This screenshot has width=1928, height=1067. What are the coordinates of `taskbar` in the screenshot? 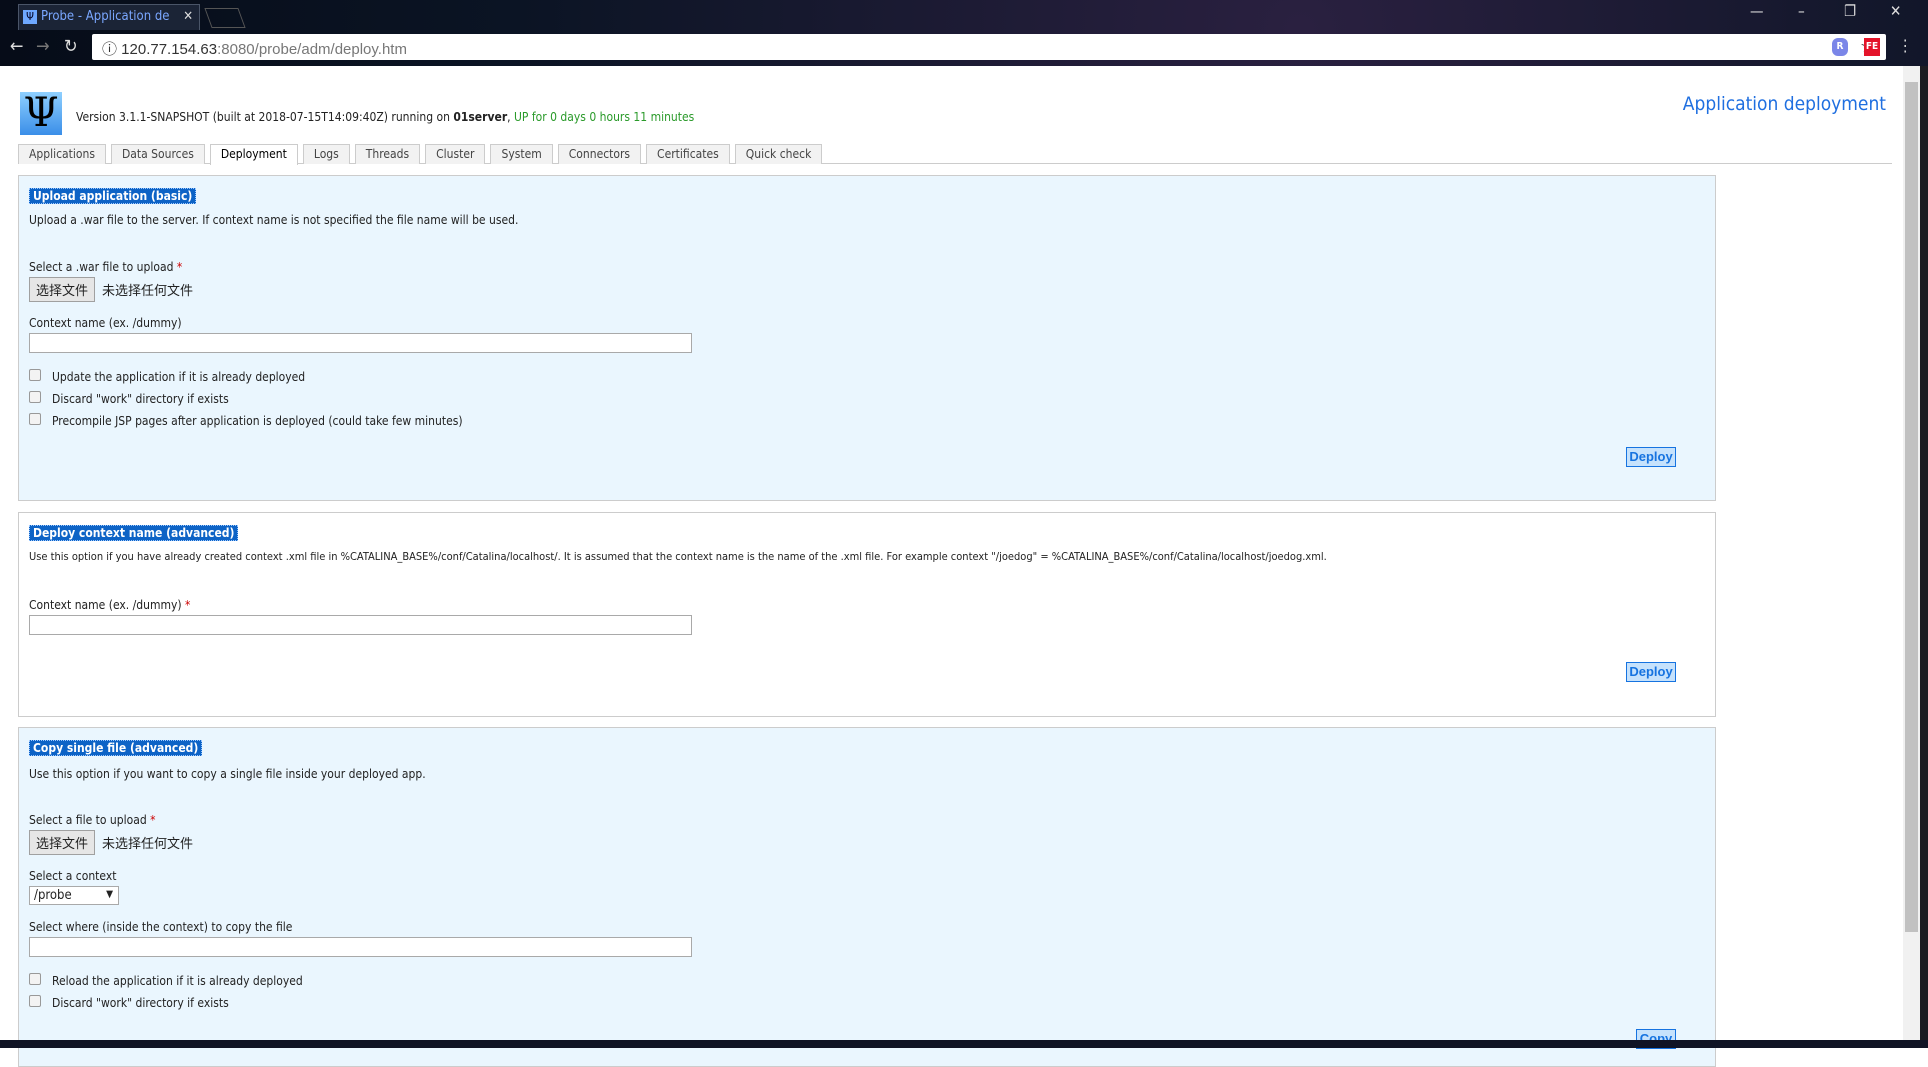 It's located at (964, 1044).